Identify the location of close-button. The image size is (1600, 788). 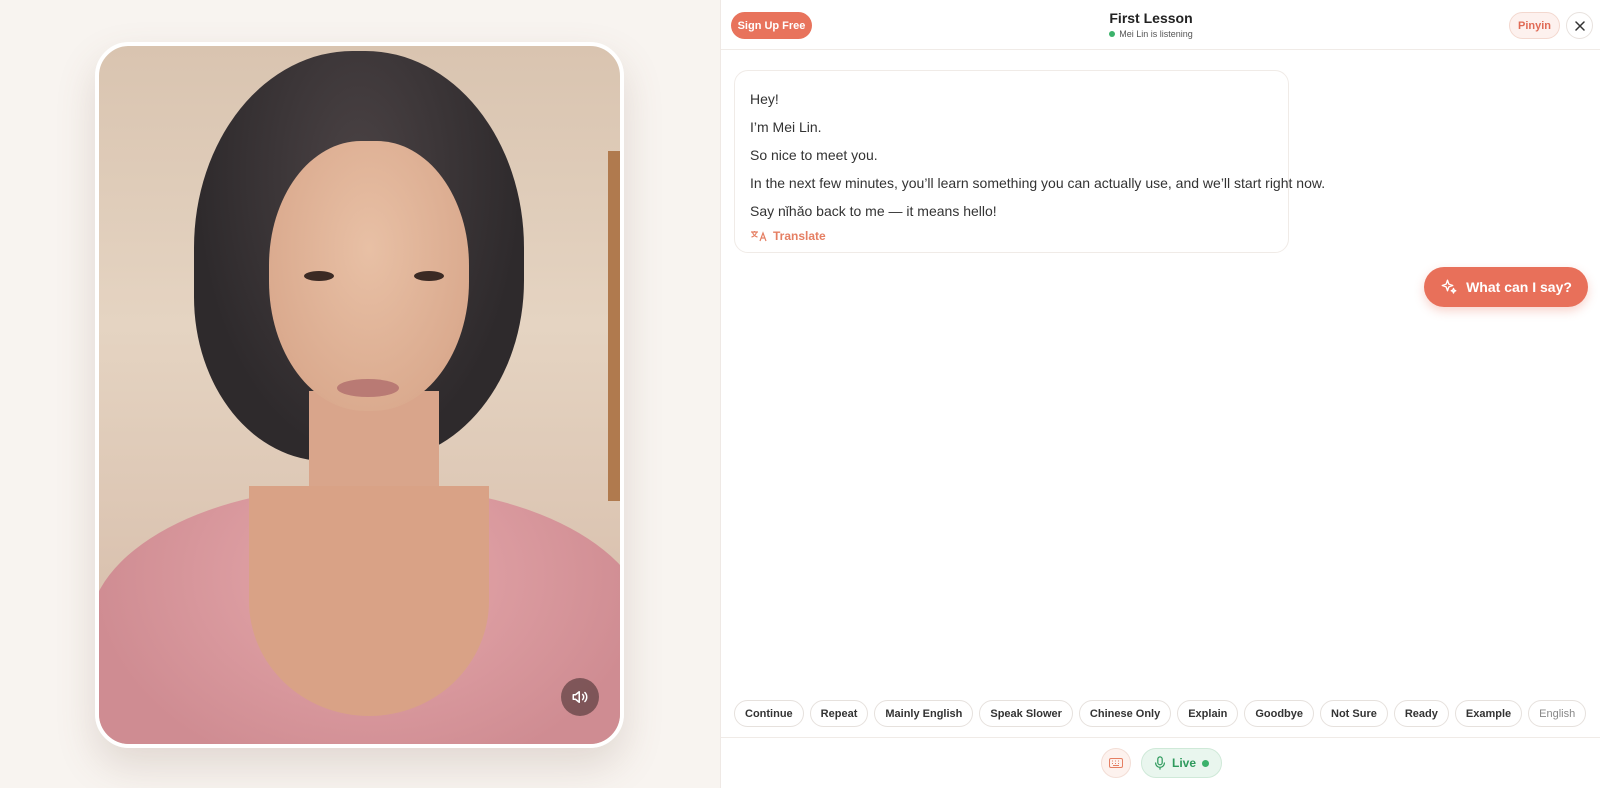
(1579, 25).